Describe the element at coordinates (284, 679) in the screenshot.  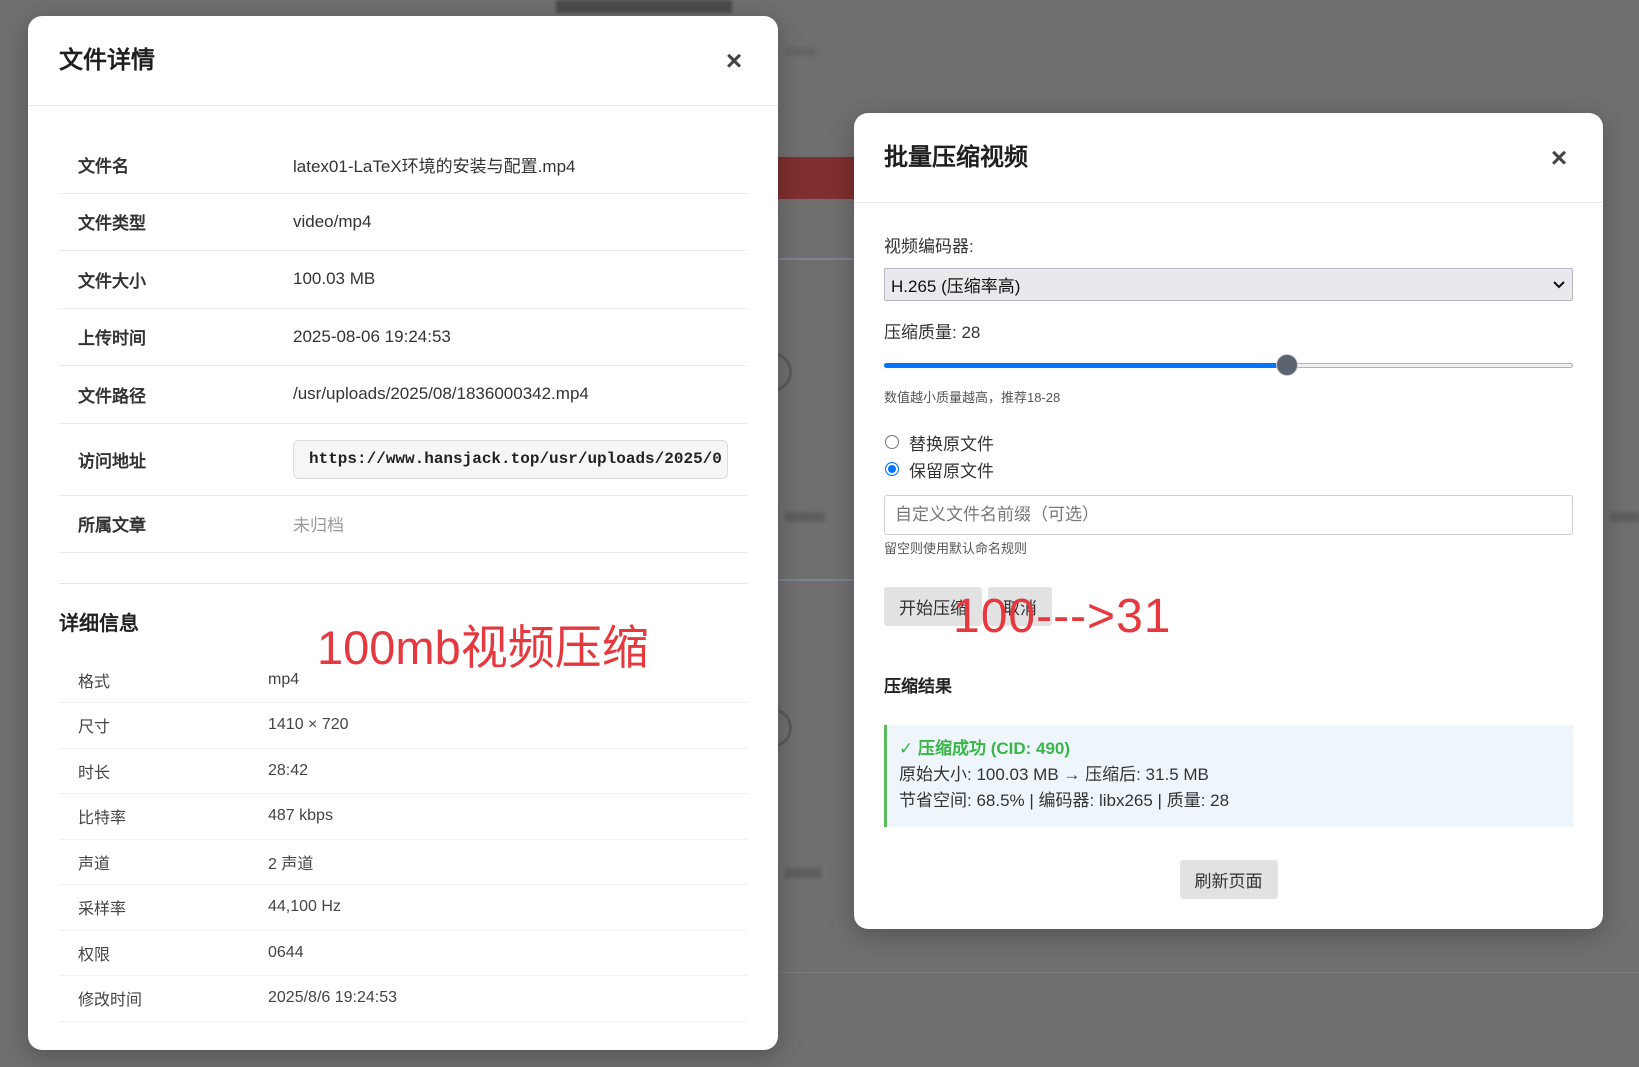
I see `detail-value: mp4` at that location.